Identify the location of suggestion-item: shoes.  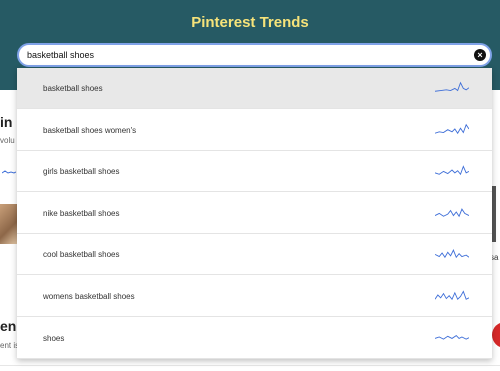
(254, 338).